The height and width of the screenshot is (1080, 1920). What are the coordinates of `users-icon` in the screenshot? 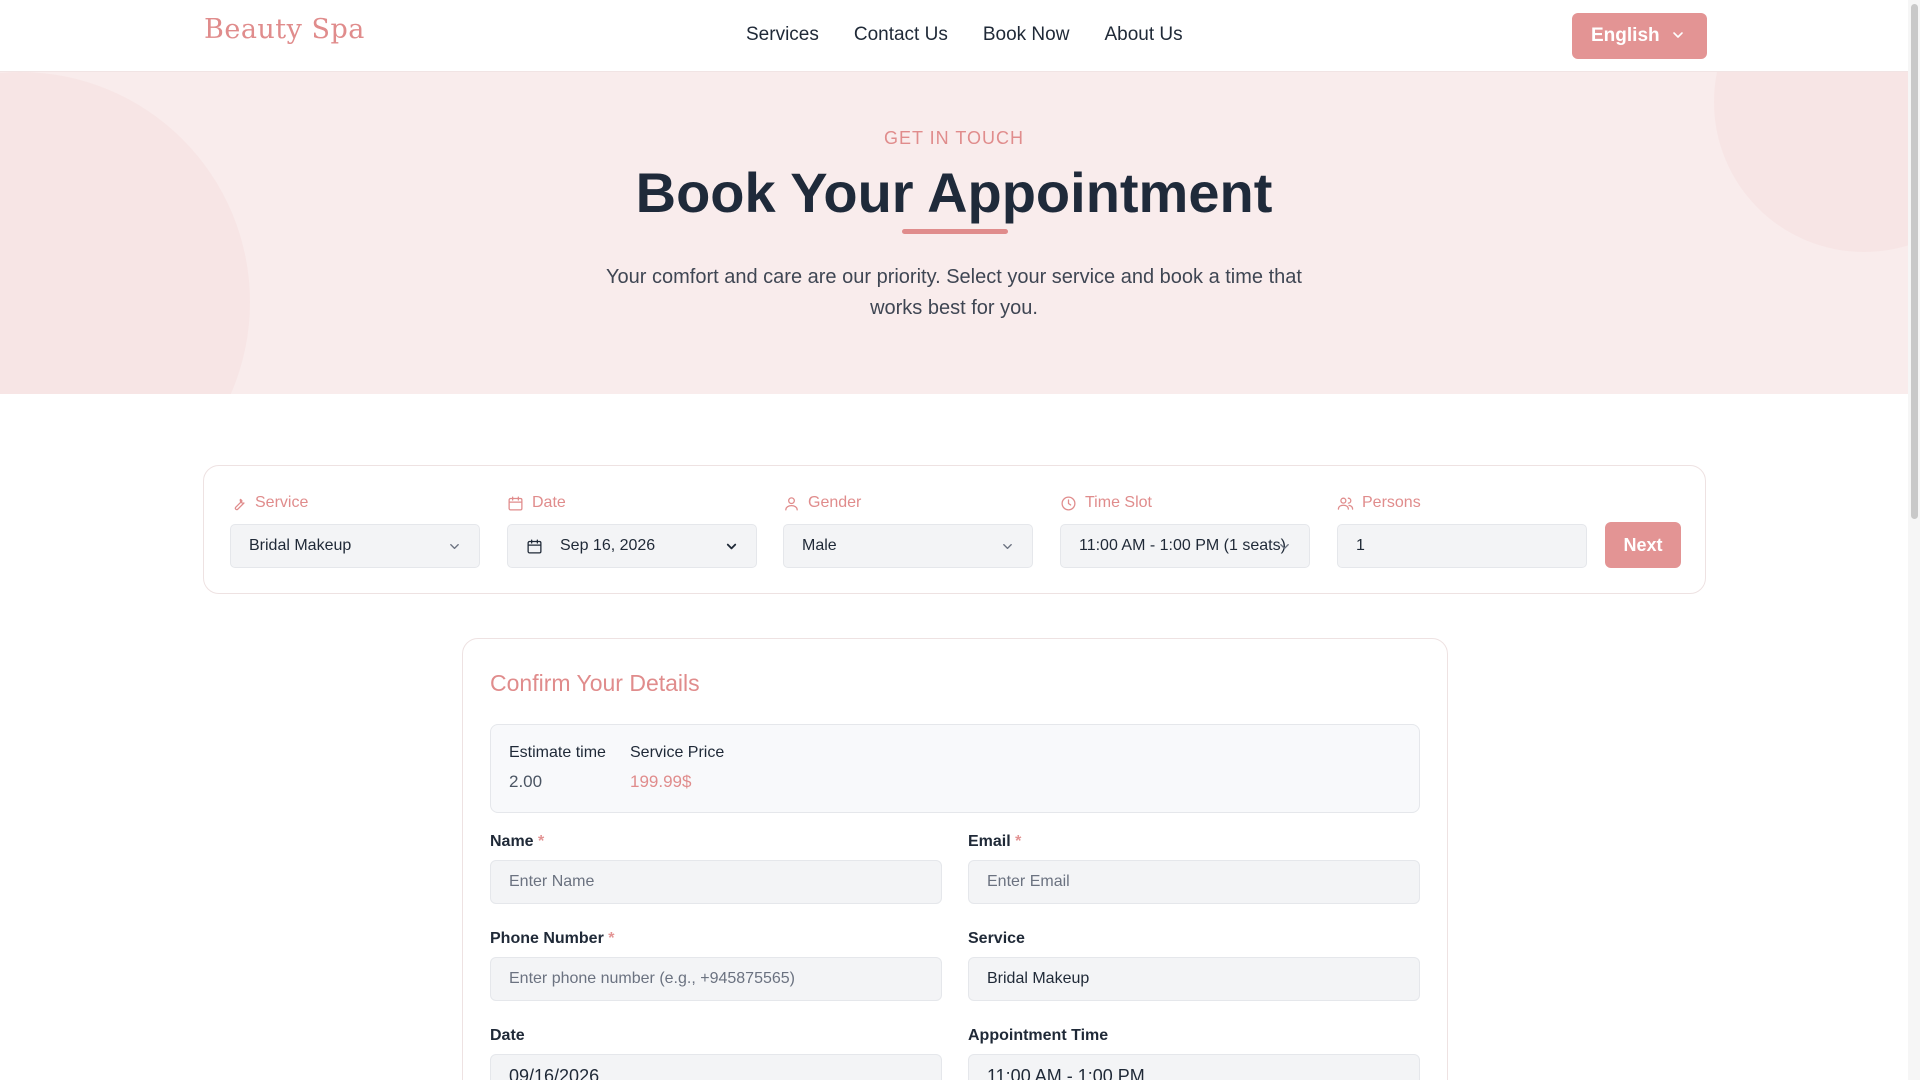 It's located at (1345, 503).